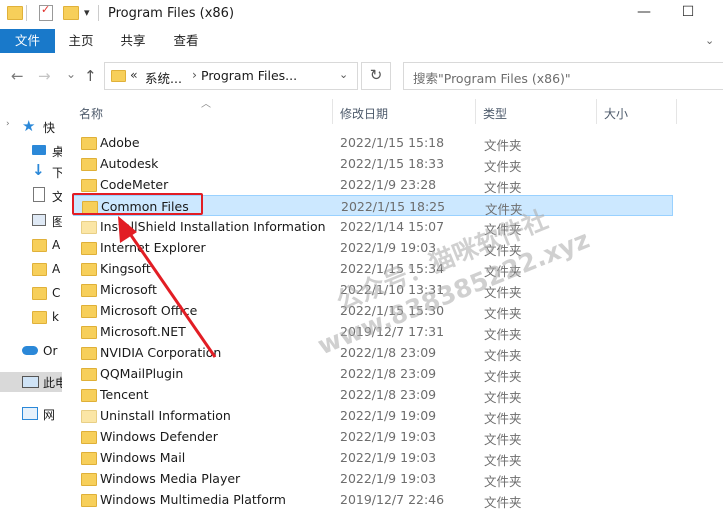 The image size is (723, 513). I want to click on red-arrow, so click(167, 287).